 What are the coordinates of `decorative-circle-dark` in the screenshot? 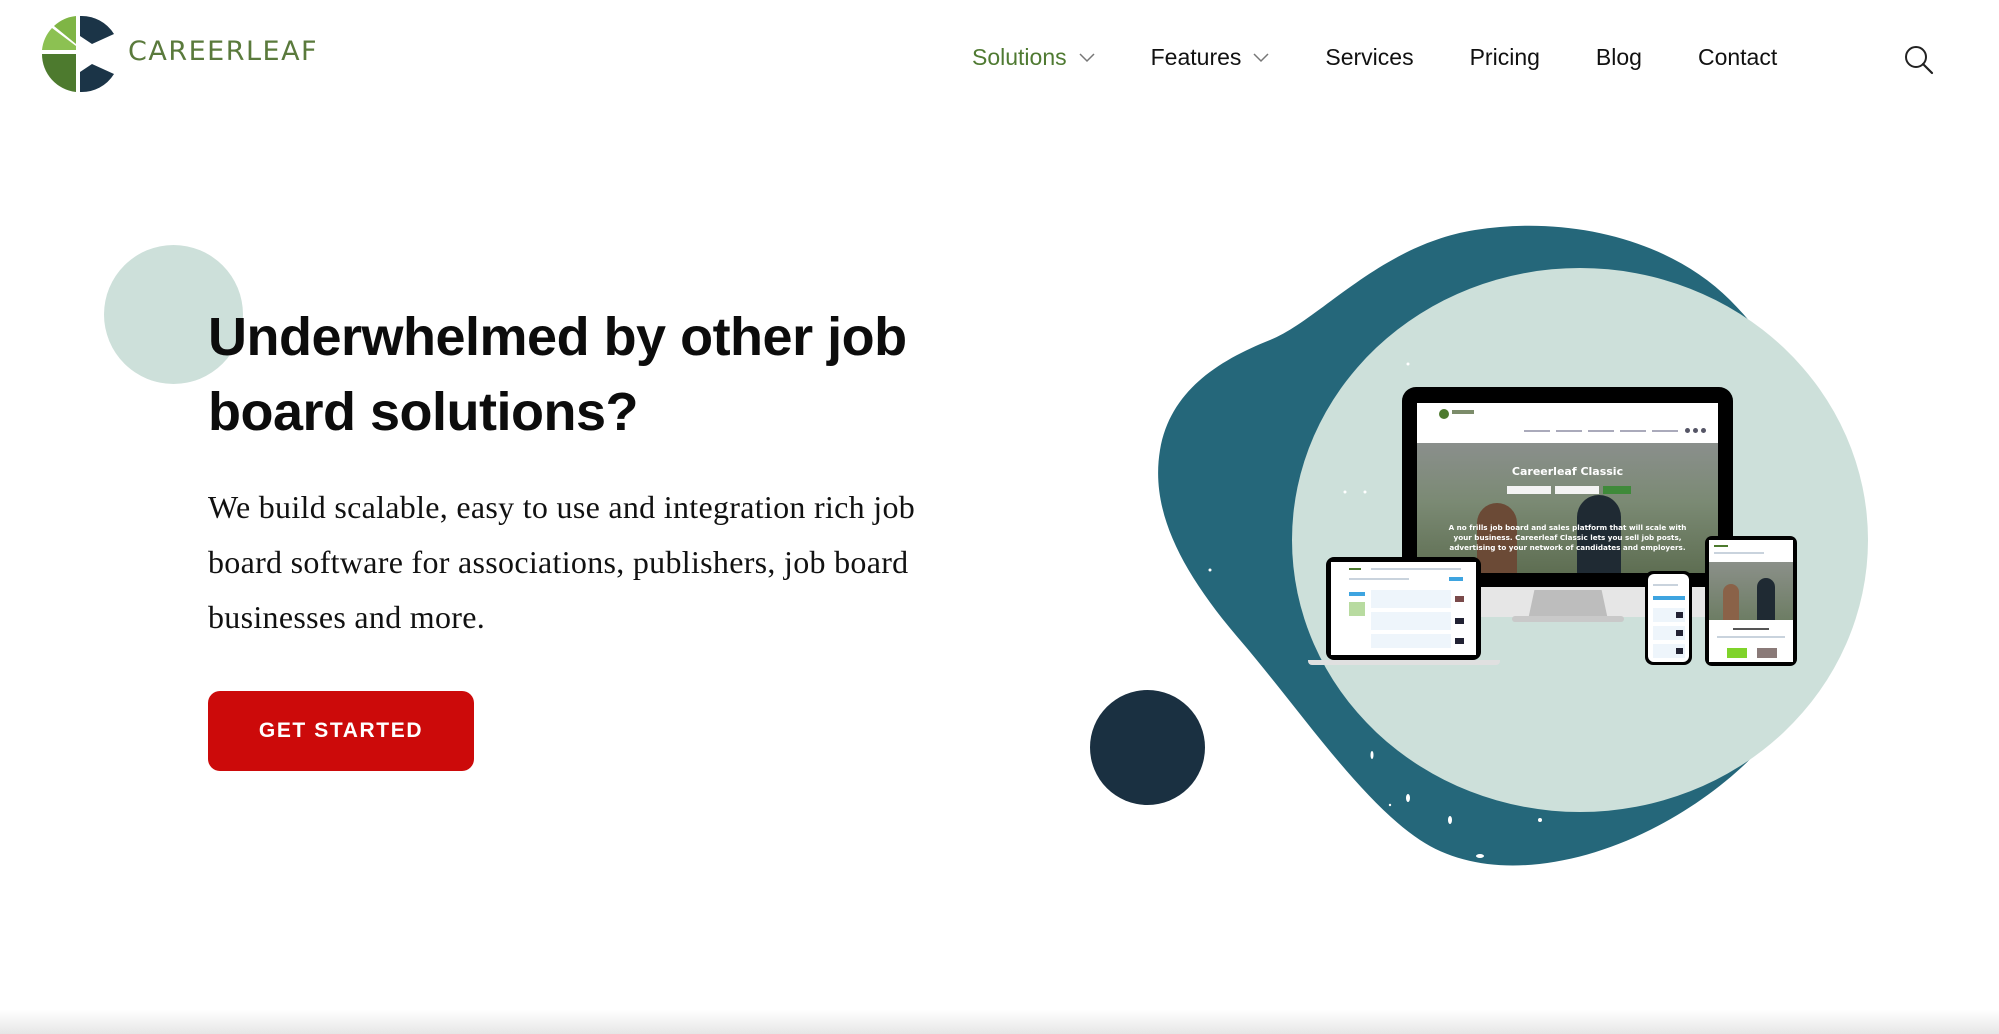 It's located at (1147, 747).